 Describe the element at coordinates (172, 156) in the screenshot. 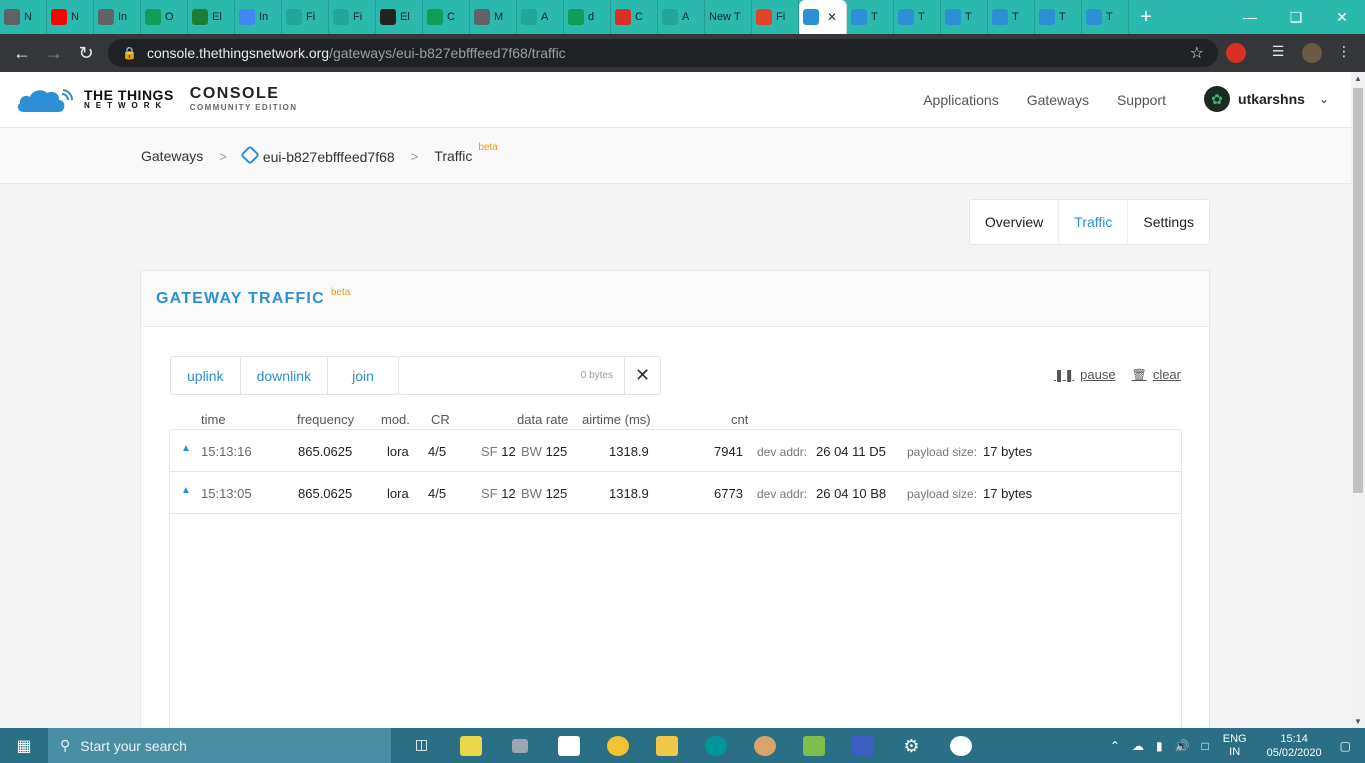

I see `breadcrumb-gateways: Gateways` at that location.